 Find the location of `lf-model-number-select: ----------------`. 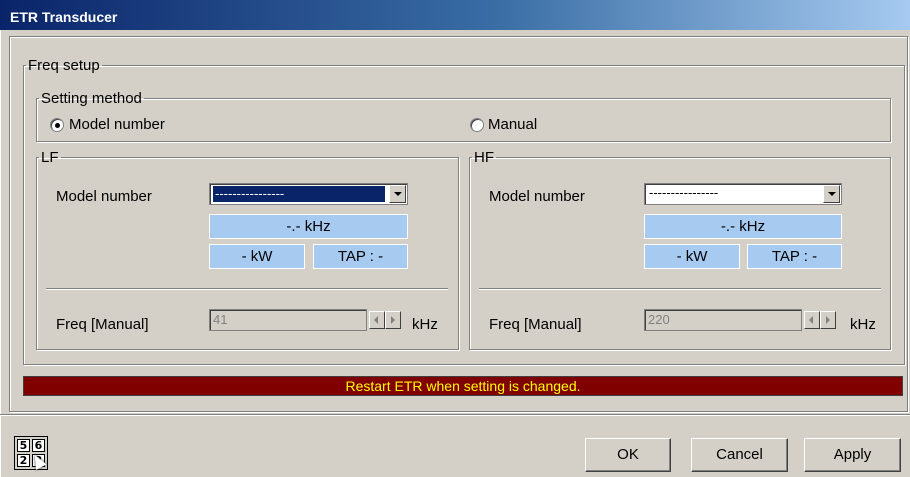

lf-model-number-select: ---------------- is located at coordinates (308, 194).